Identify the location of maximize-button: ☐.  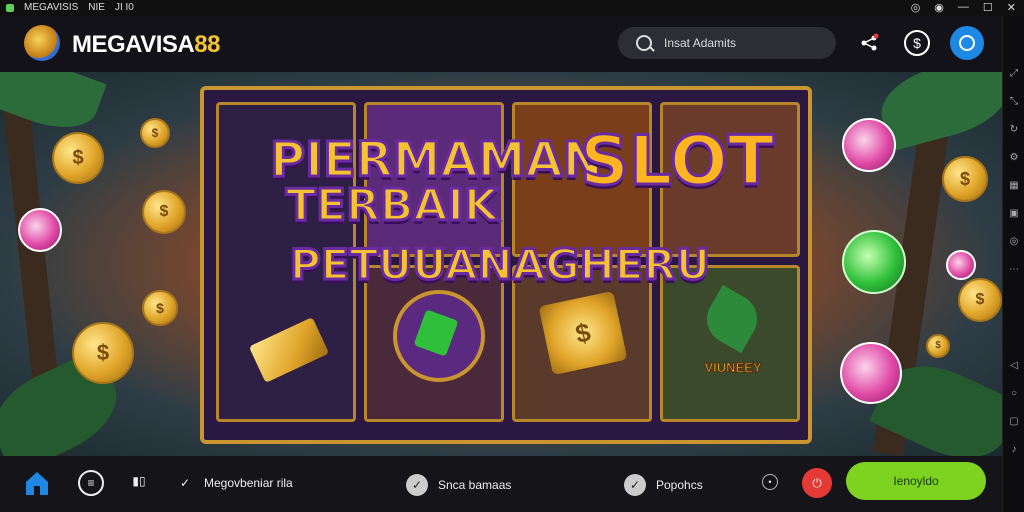
(988, 7).